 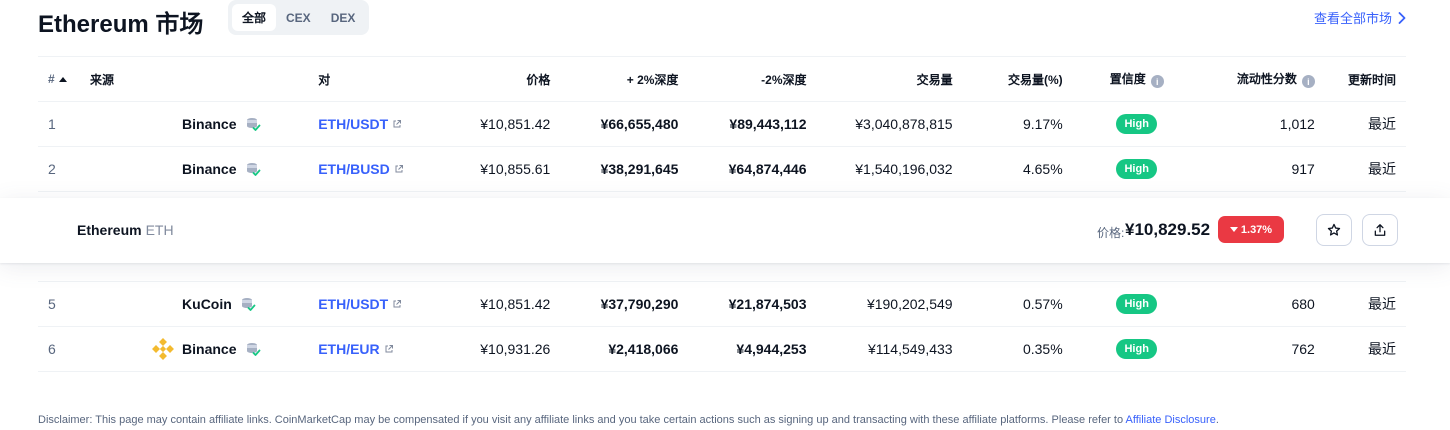 What do you see at coordinates (1042, 304) in the screenshot?
I see `volume-pct-cell: 0.57%` at bounding box center [1042, 304].